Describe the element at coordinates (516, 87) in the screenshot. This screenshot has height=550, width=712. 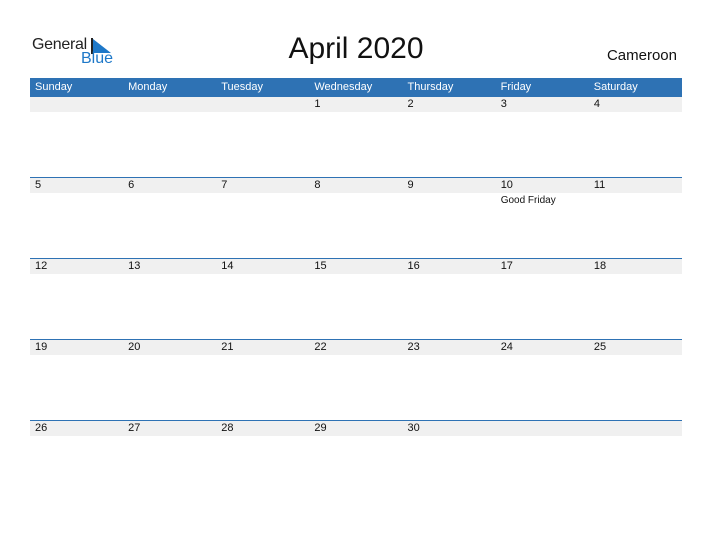
I see `weekday-friday: Friday` at that location.